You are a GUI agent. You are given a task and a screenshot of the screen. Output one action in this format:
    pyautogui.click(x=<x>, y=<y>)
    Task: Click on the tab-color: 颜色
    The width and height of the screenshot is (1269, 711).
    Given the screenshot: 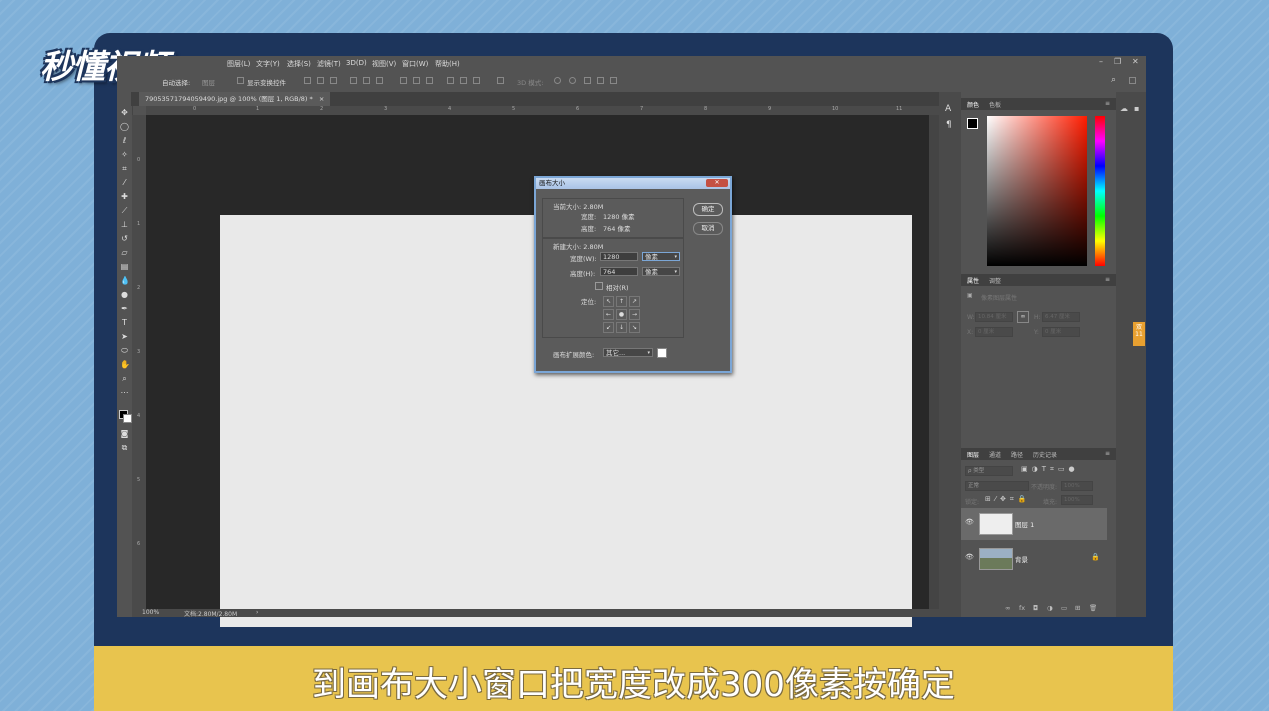 What is the action you would take?
    pyautogui.click(x=973, y=104)
    